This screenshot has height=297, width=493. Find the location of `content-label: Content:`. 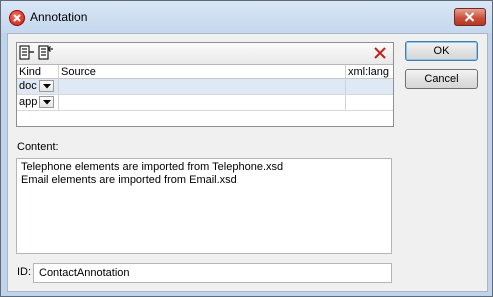

content-label: Content: is located at coordinates (38, 147).